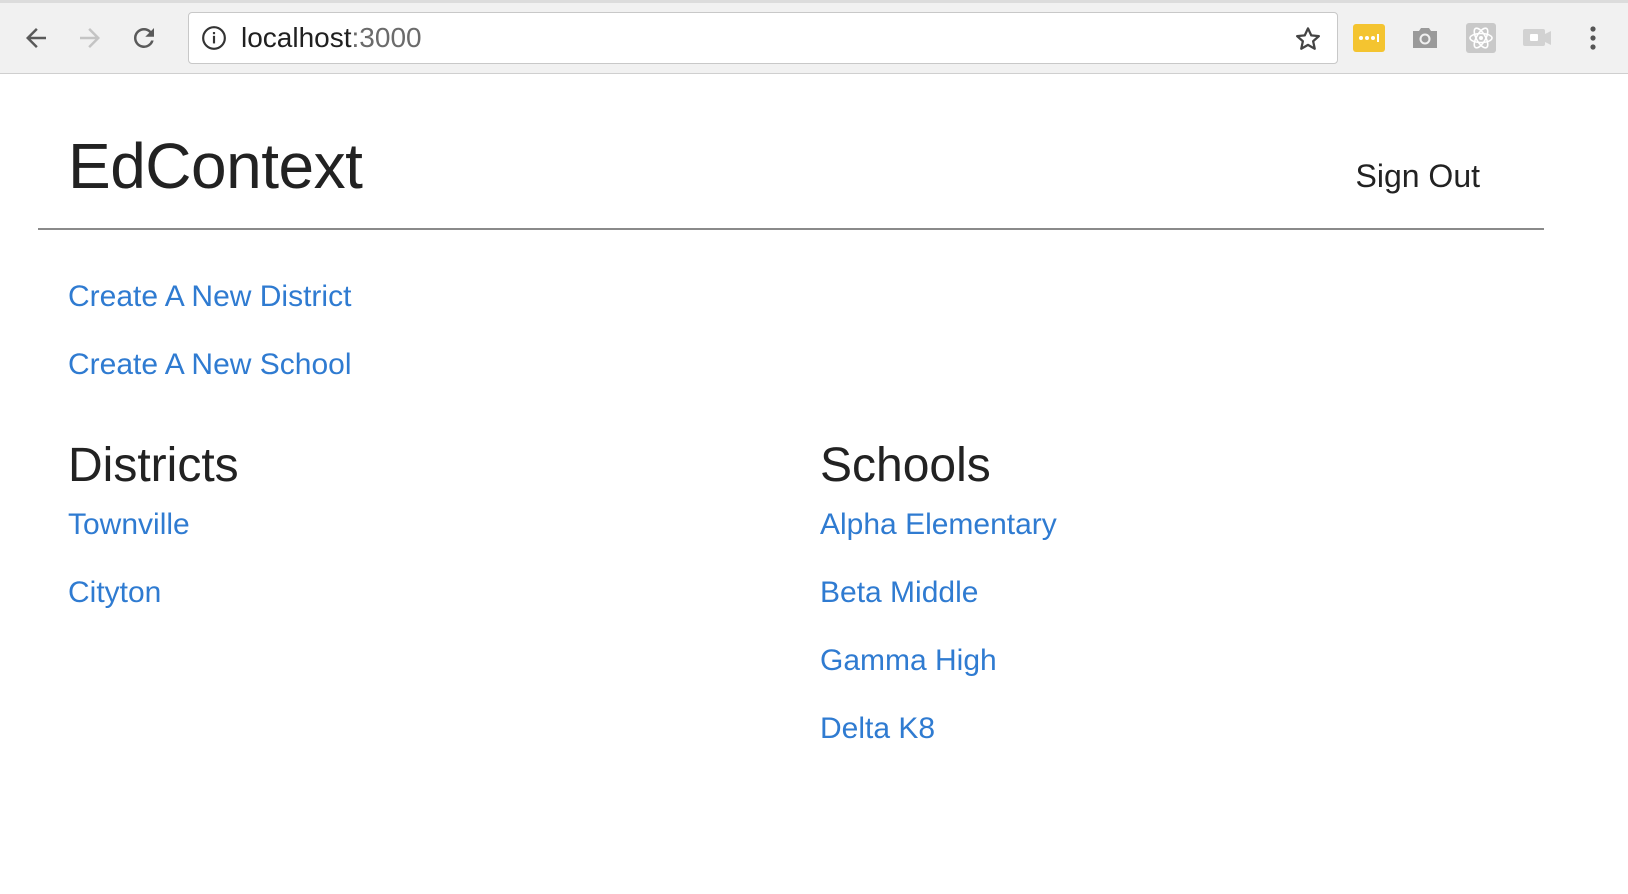  Describe the element at coordinates (905, 465) in the screenshot. I see `schools-heading: Schools` at that location.